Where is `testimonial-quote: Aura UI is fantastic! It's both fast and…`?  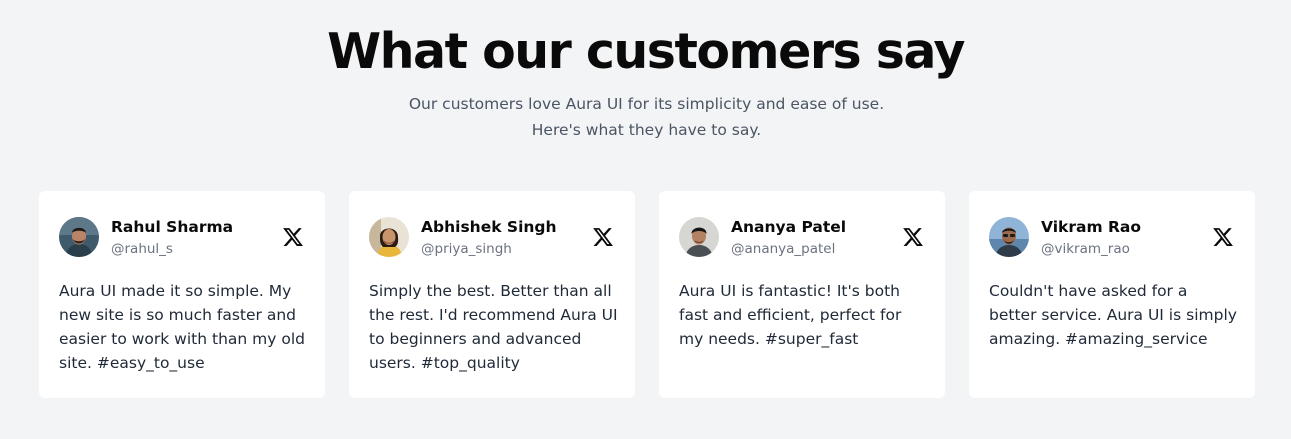 testimonial-quote: Aura UI is fantastic! It's both fast and… is located at coordinates (790, 315).